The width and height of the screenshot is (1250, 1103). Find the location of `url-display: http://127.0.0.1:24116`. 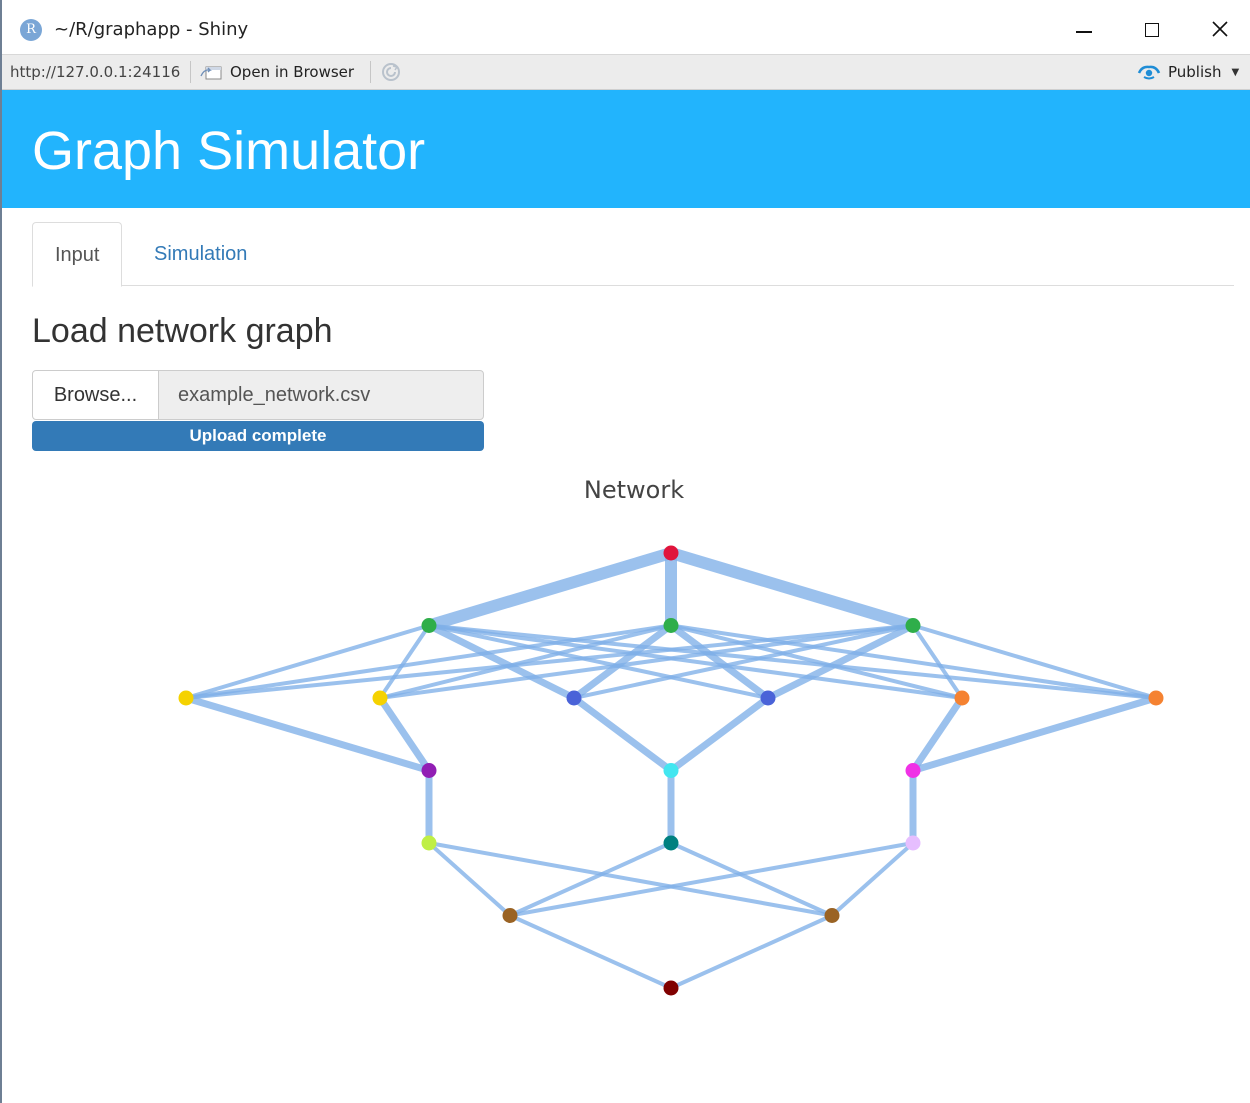

url-display: http://127.0.0.1:24116 is located at coordinates (95, 72).